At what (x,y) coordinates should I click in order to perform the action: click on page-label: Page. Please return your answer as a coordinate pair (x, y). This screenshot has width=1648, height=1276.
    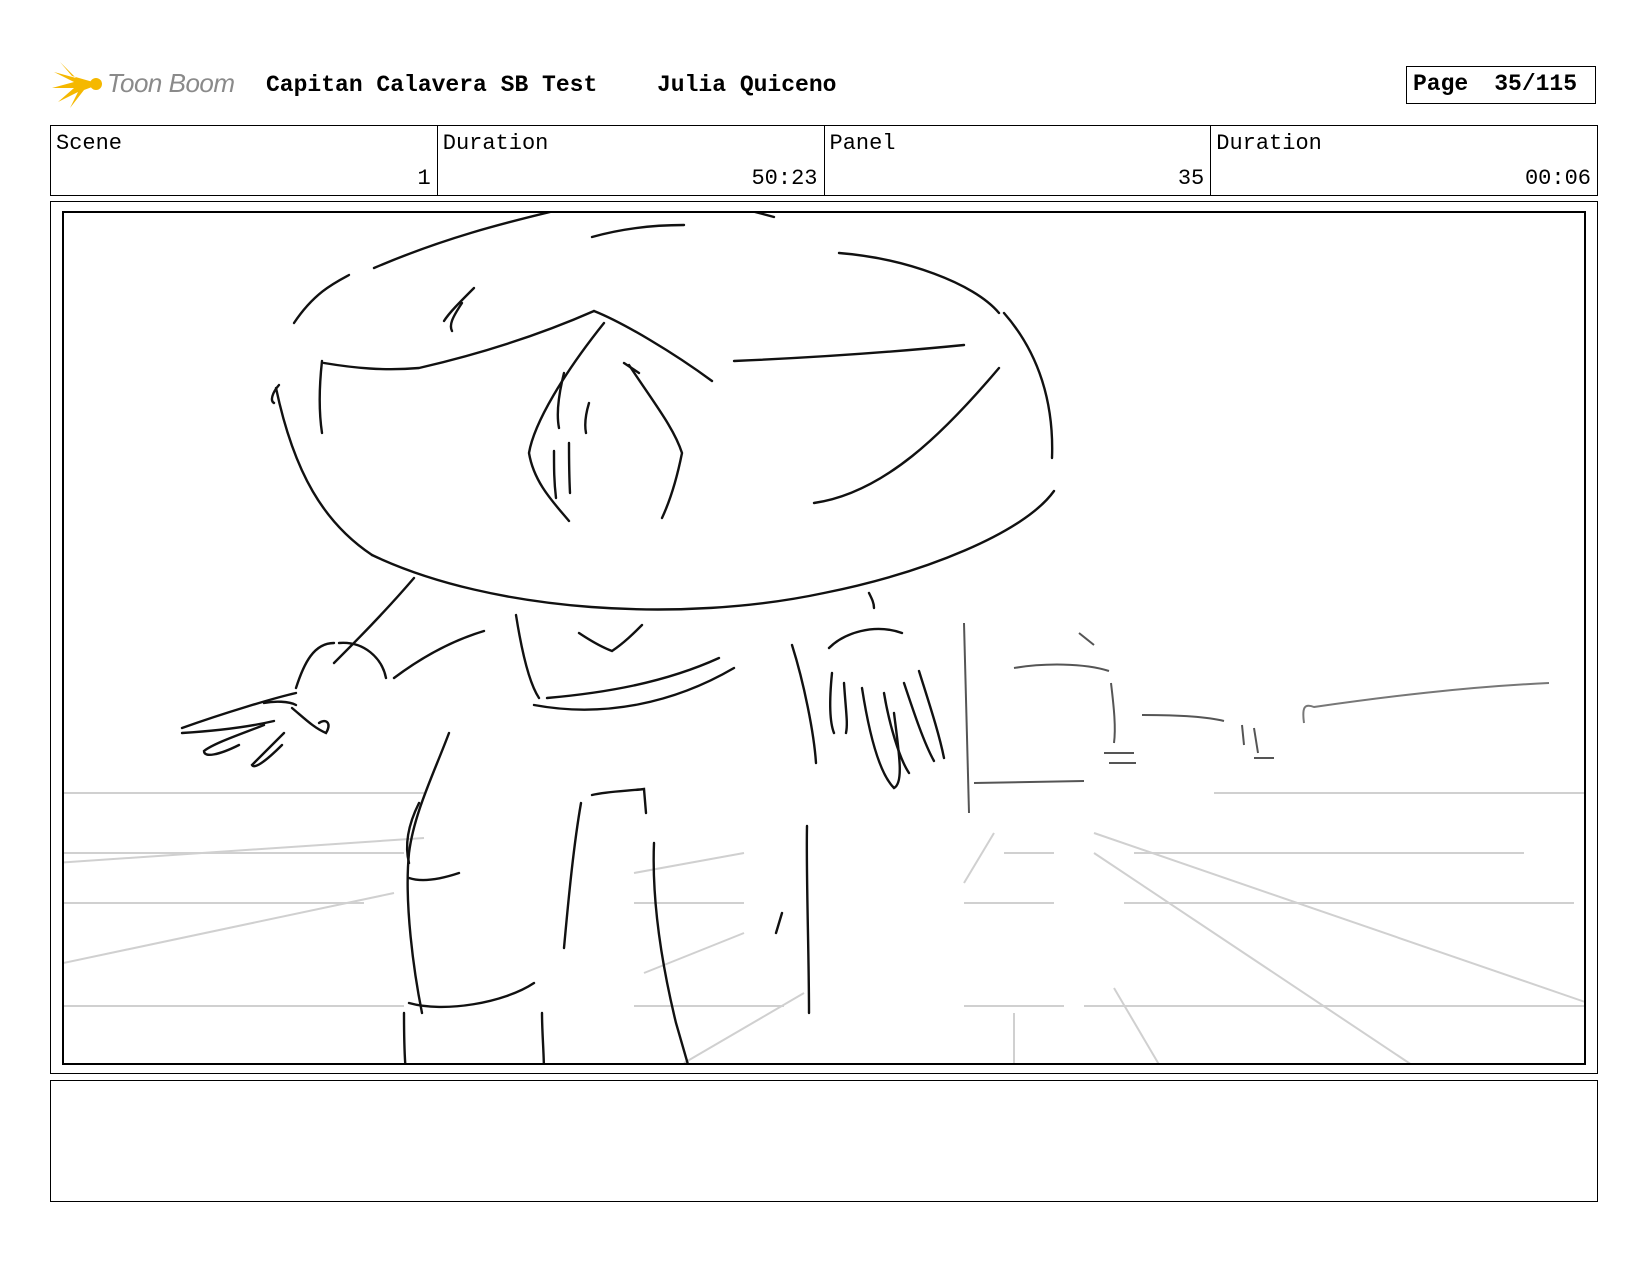
    Looking at the image, I should click on (1441, 84).